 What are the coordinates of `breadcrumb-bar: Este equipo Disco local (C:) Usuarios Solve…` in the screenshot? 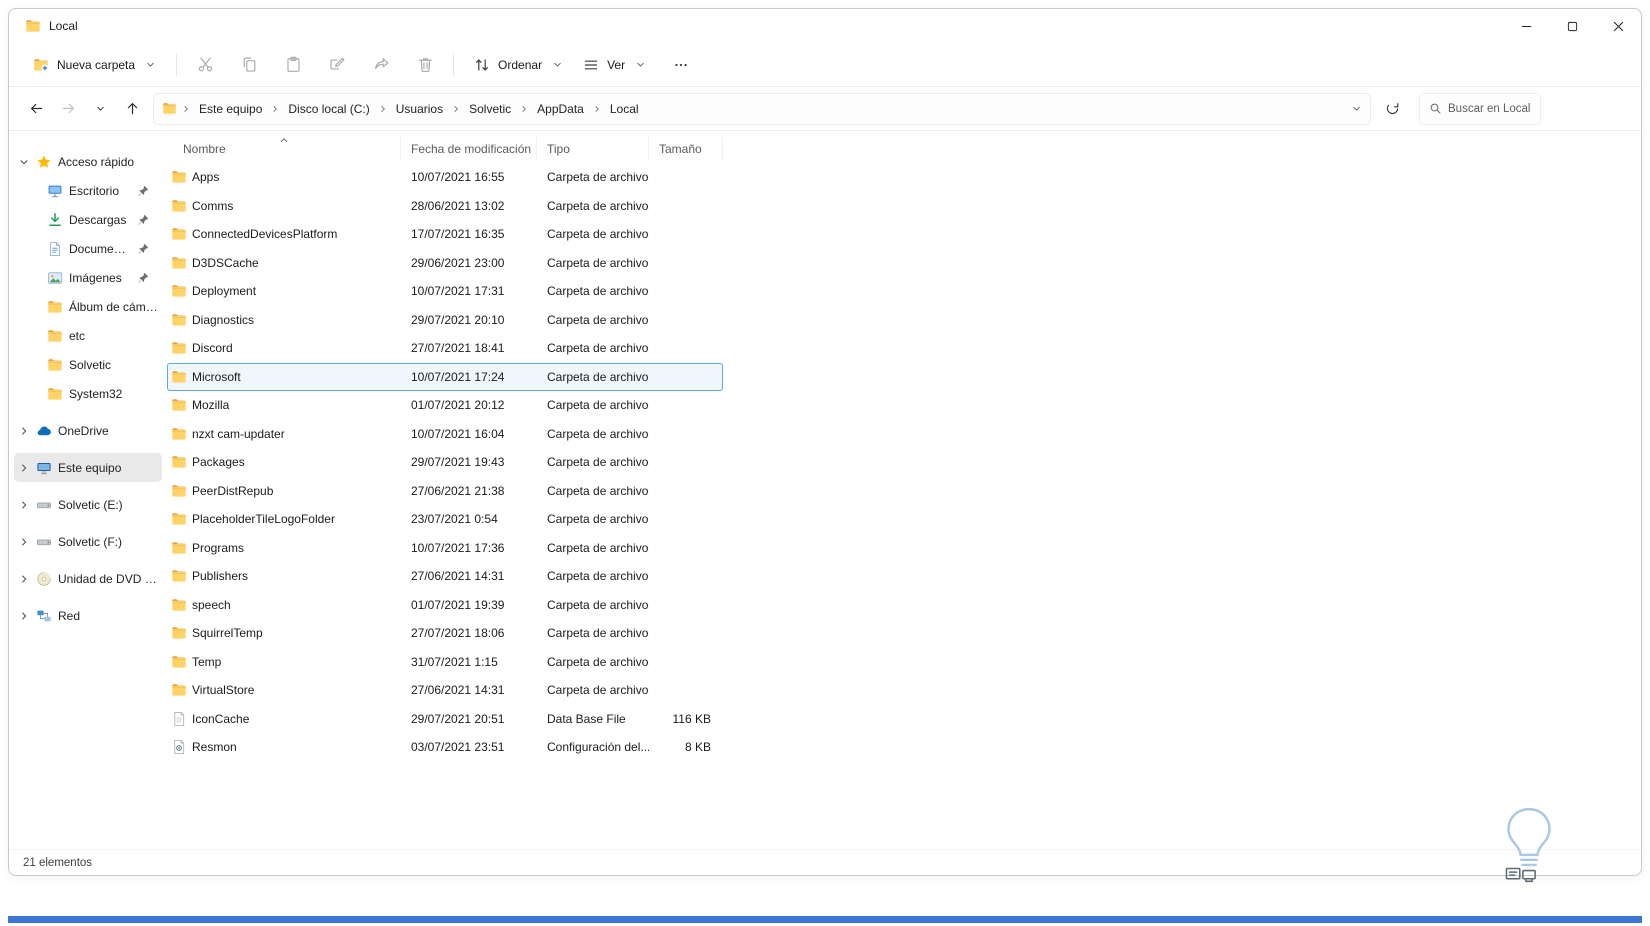 It's located at (762, 108).